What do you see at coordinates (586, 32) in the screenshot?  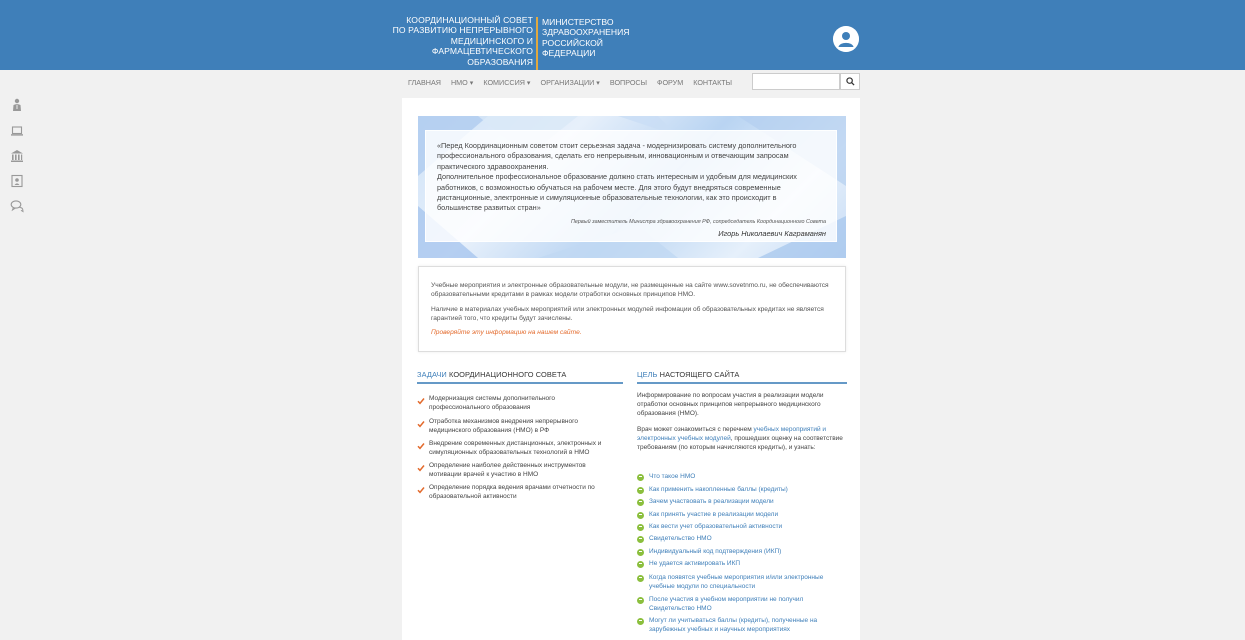 I see `ministry-line: ЗДРАВООХРАНЕНИЯ` at bounding box center [586, 32].